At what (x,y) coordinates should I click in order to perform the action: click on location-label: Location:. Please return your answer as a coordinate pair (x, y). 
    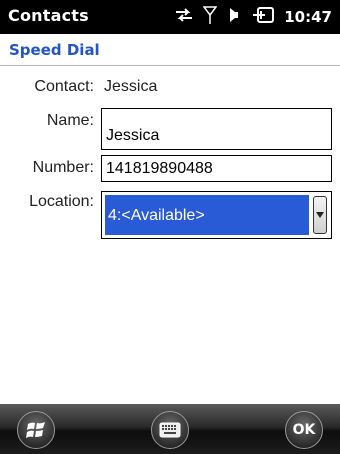
    Looking at the image, I should click on (61, 201).